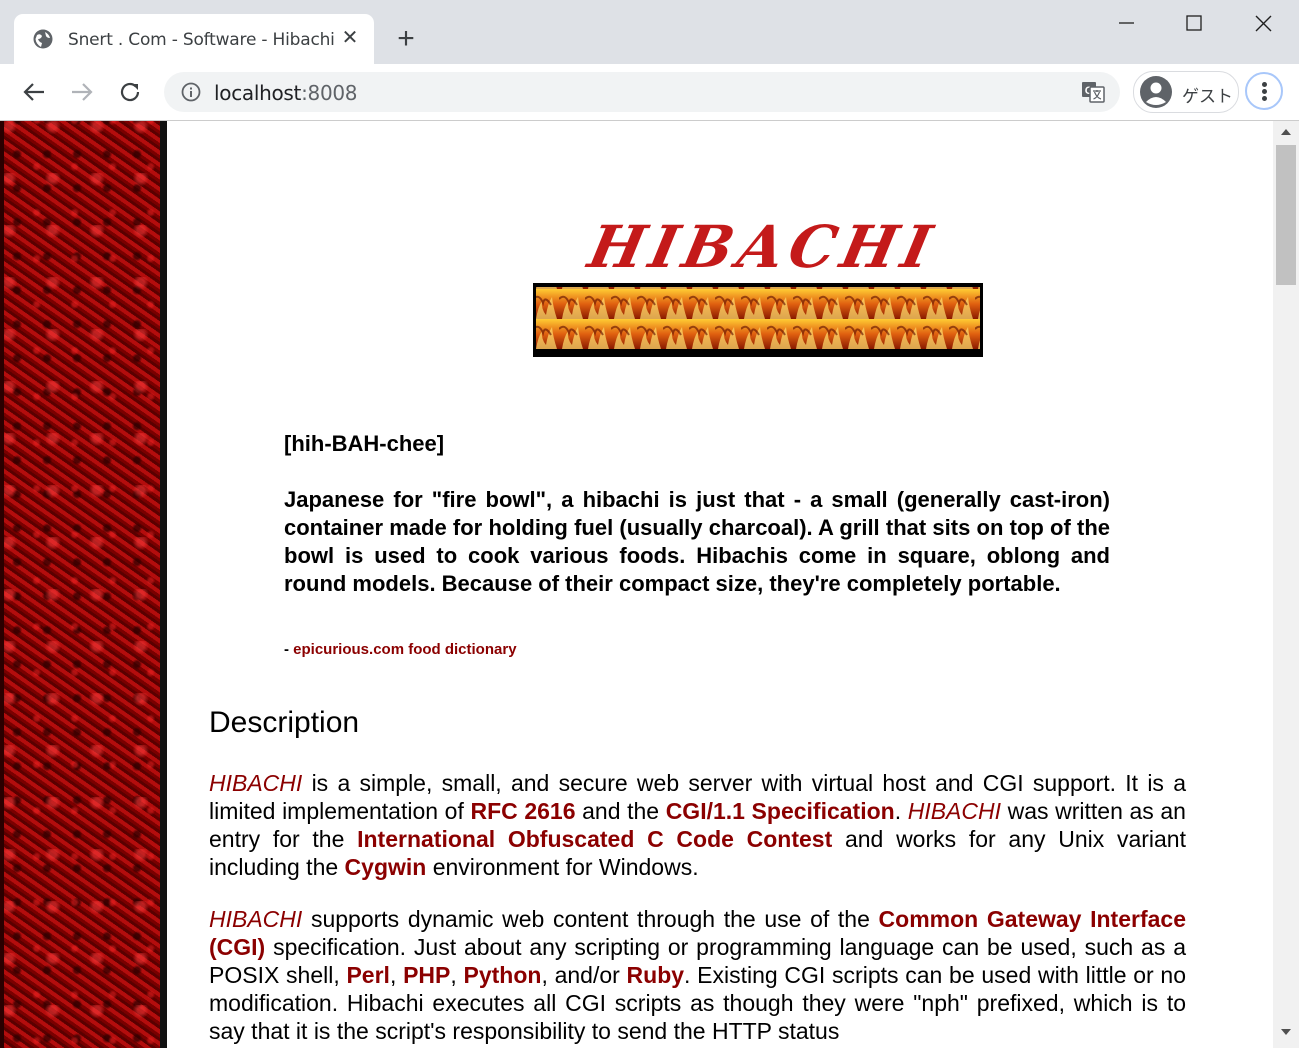 This screenshot has height=1048, width=1299. Describe the element at coordinates (43, 39) in the screenshot. I see `globe-icon` at that location.